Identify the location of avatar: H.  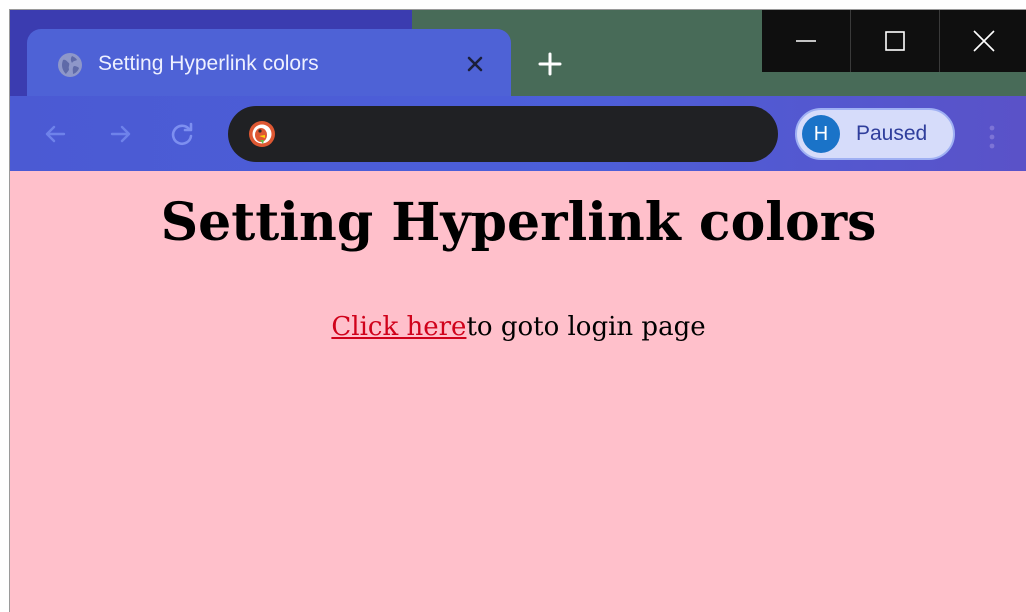
(821, 134).